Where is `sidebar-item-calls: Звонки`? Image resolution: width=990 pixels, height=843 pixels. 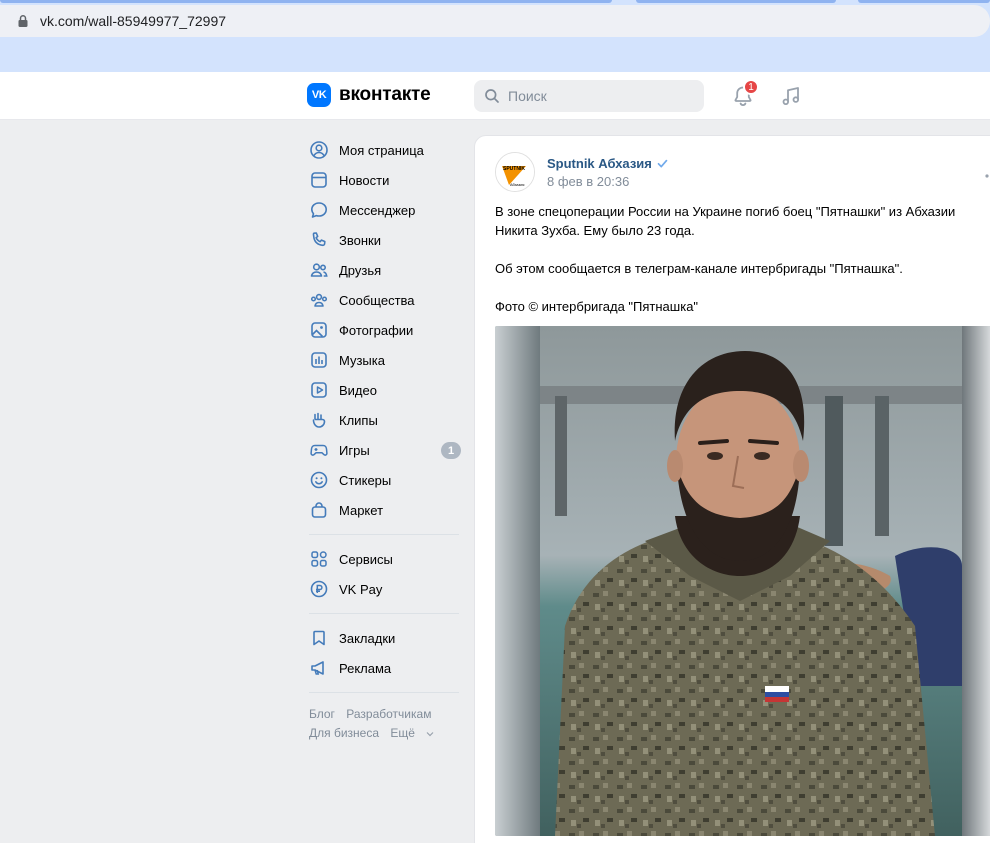 sidebar-item-calls: Звонки is located at coordinates (385, 240).